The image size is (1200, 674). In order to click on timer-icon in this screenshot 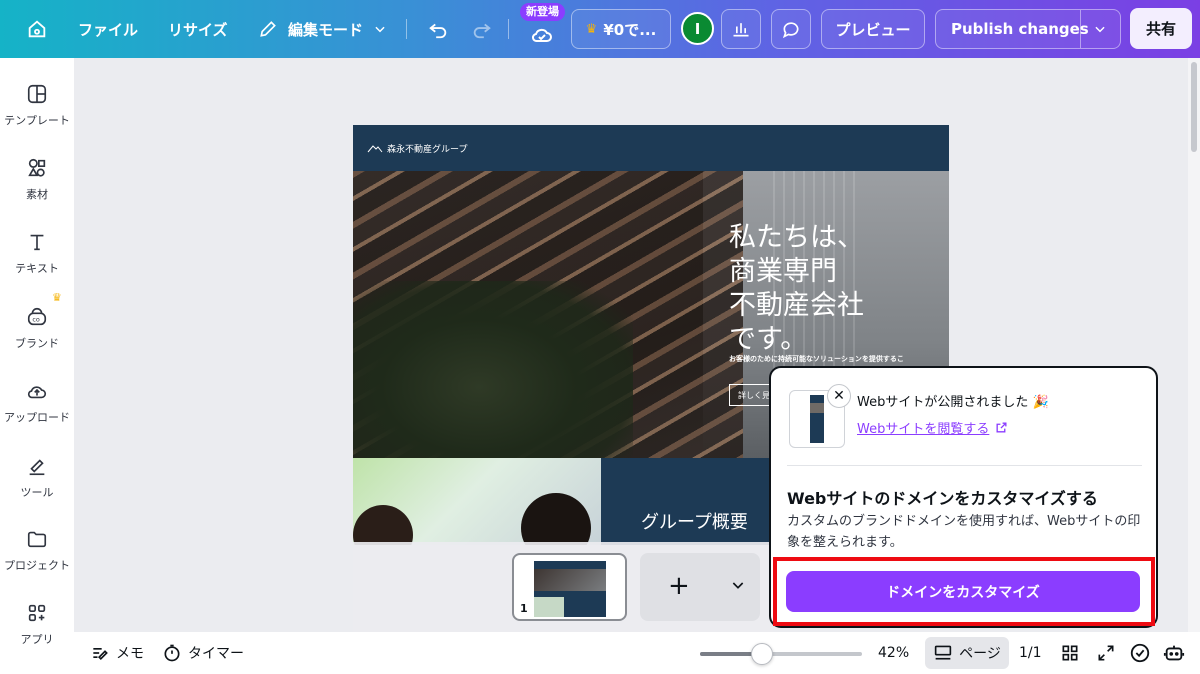, I will do `click(172, 653)`.